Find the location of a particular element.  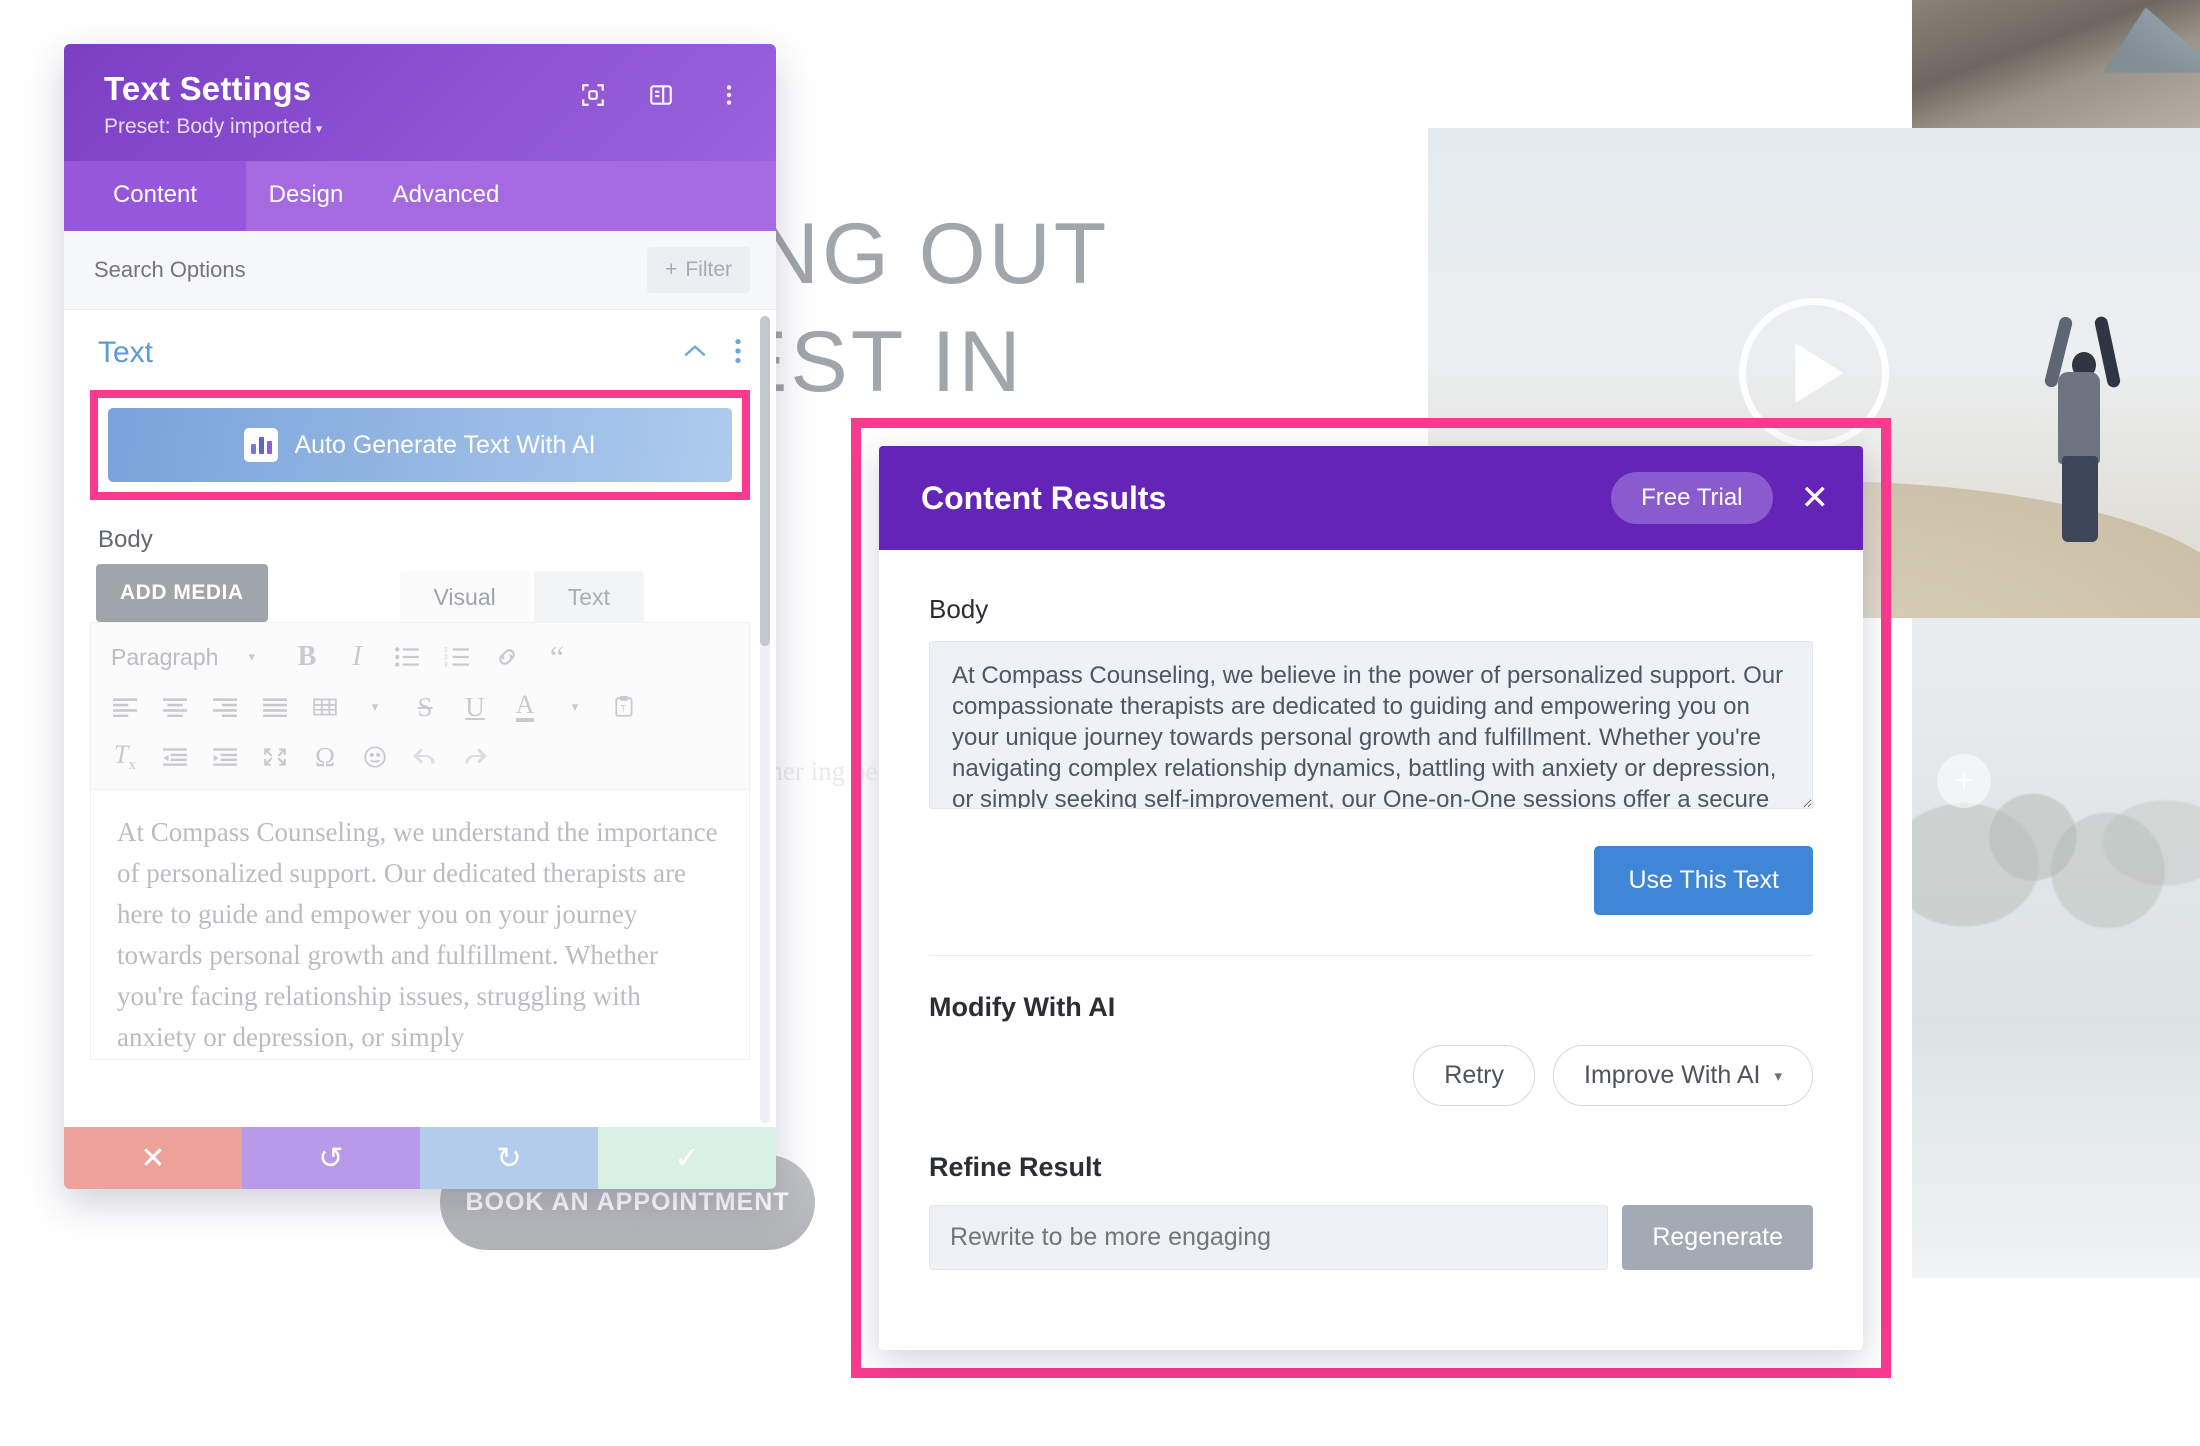

person-legs is located at coordinates (2080, 499).